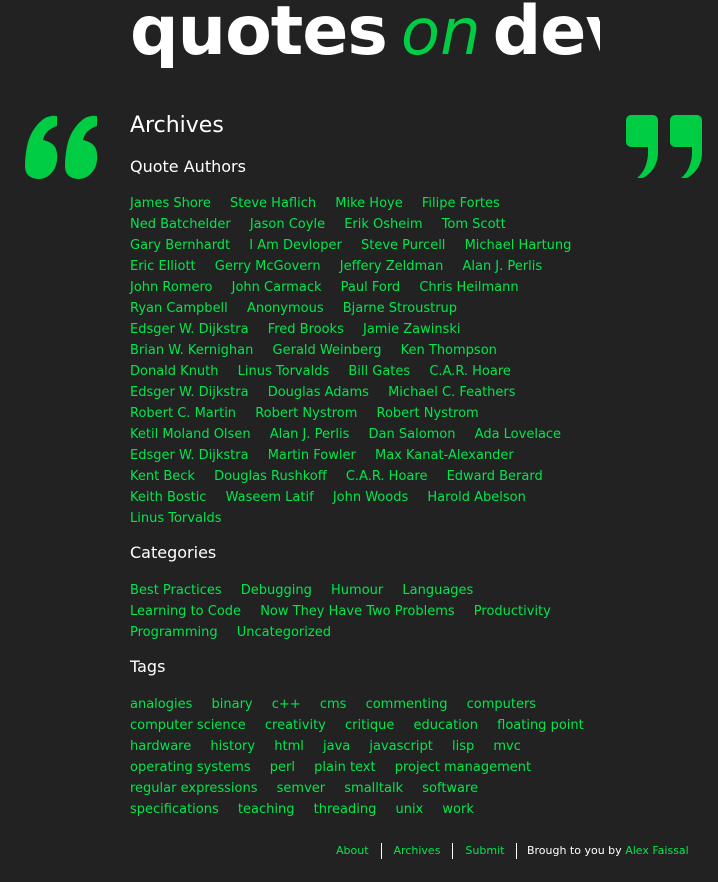 The width and height of the screenshot is (718, 882). I want to click on tag-link: mvc, so click(507, 746).